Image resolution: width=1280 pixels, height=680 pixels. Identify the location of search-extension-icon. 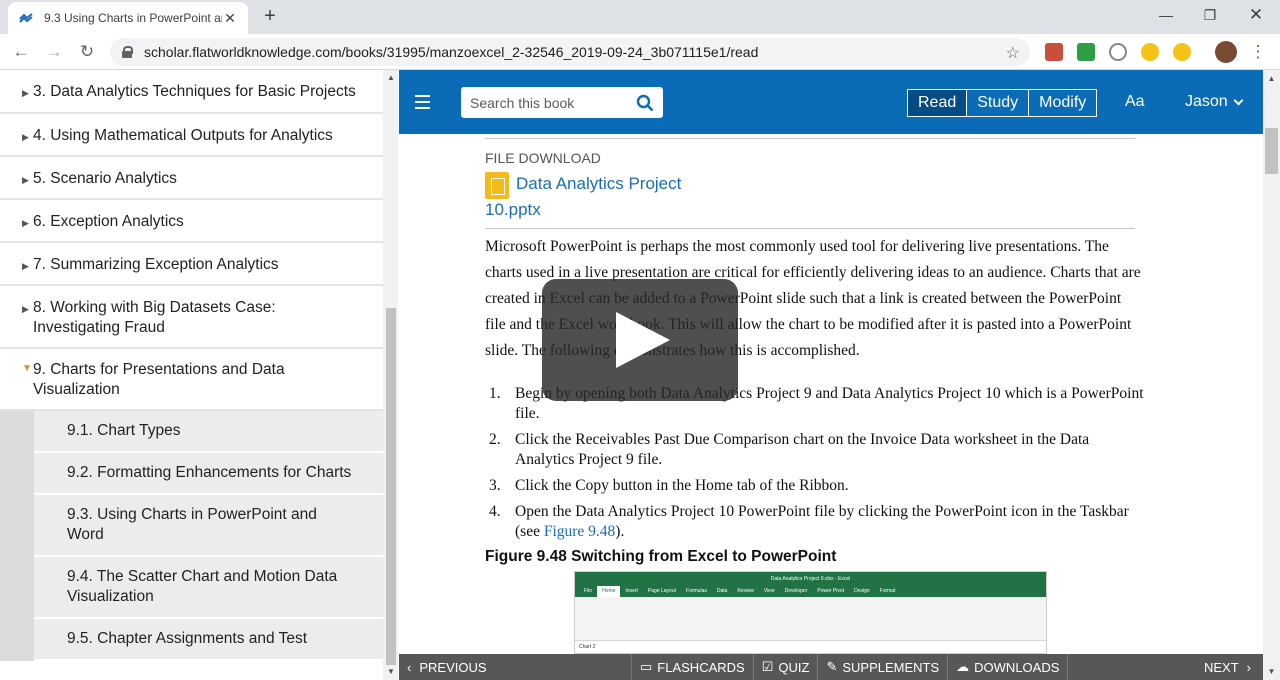
(1182, 52).